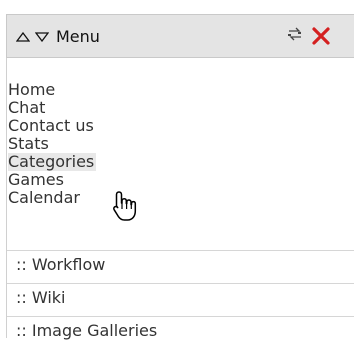 This screenshot has height=345, width=354. Describe the element at coordinates (61, 264) in the screenshot. I see `section-label: :: Workflow` at that location.